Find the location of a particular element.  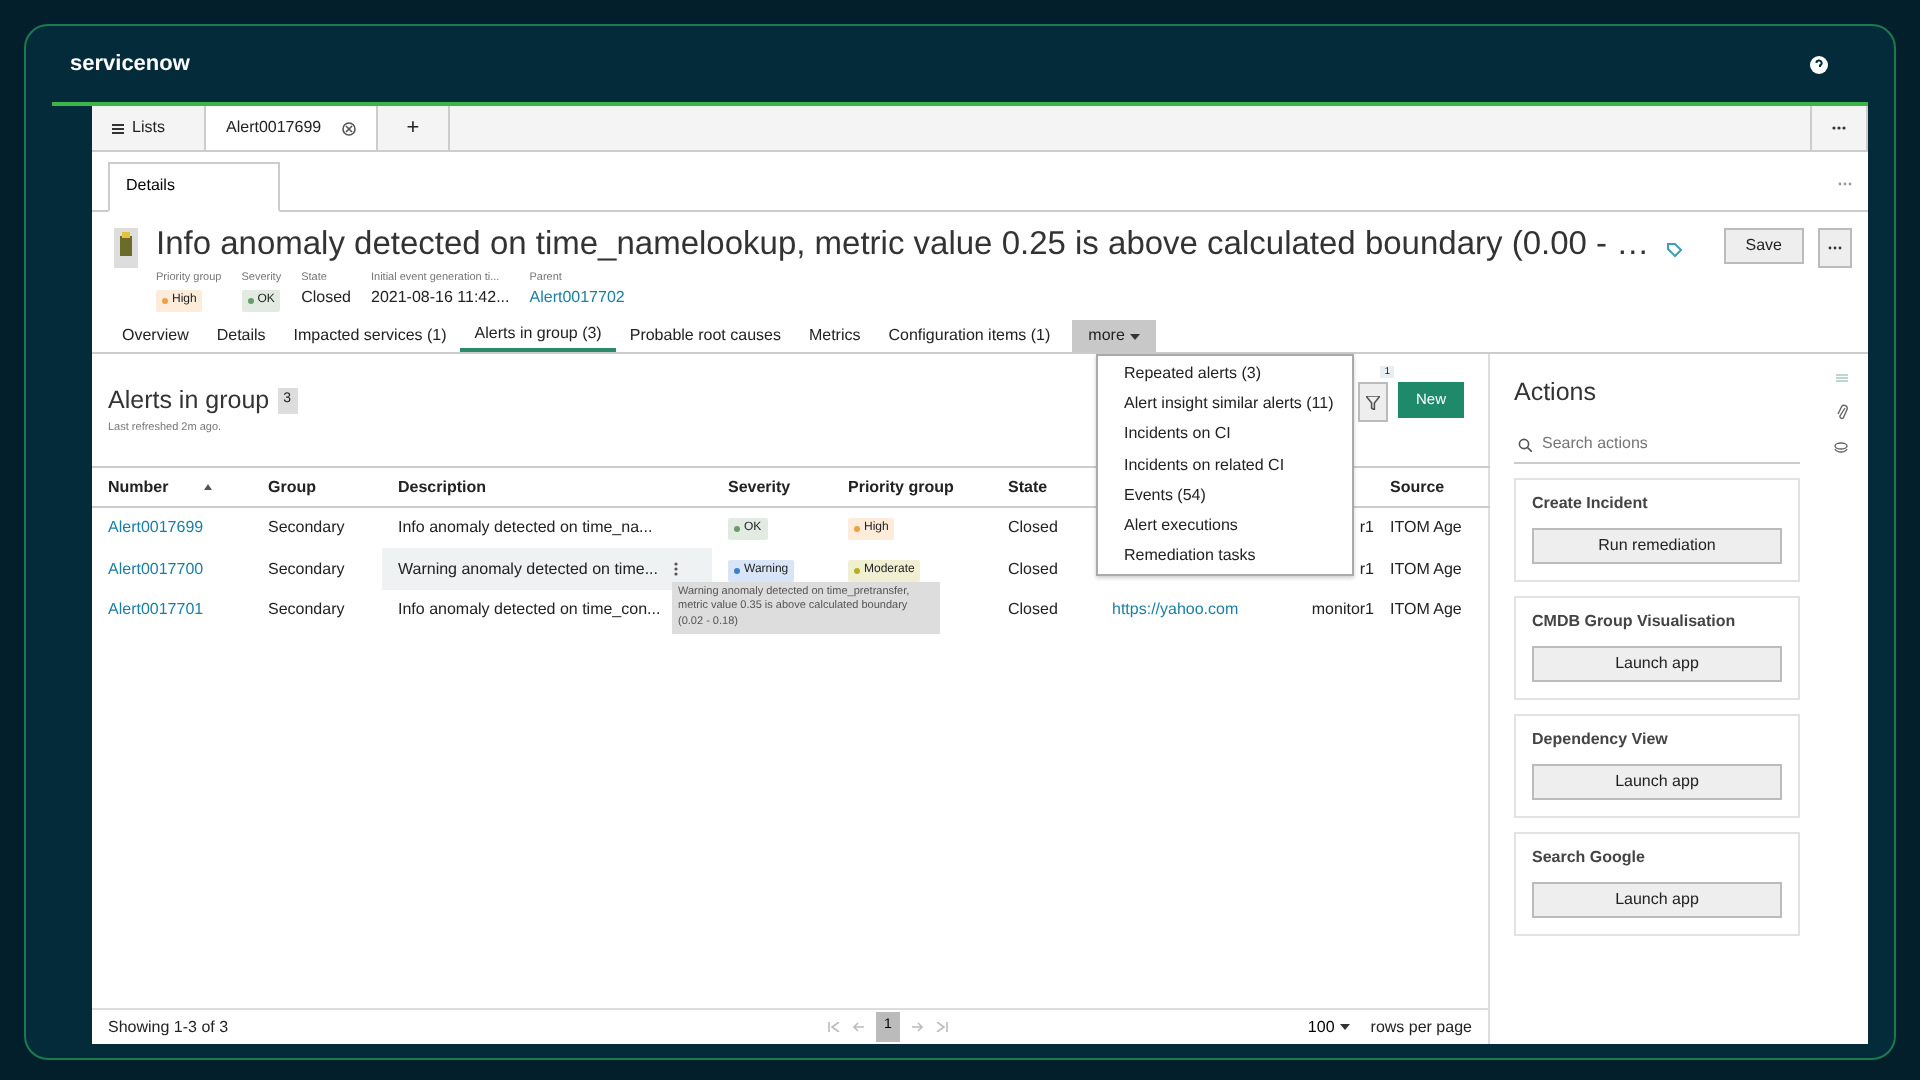

save-button: Save is located at coordinates (1763, 246).